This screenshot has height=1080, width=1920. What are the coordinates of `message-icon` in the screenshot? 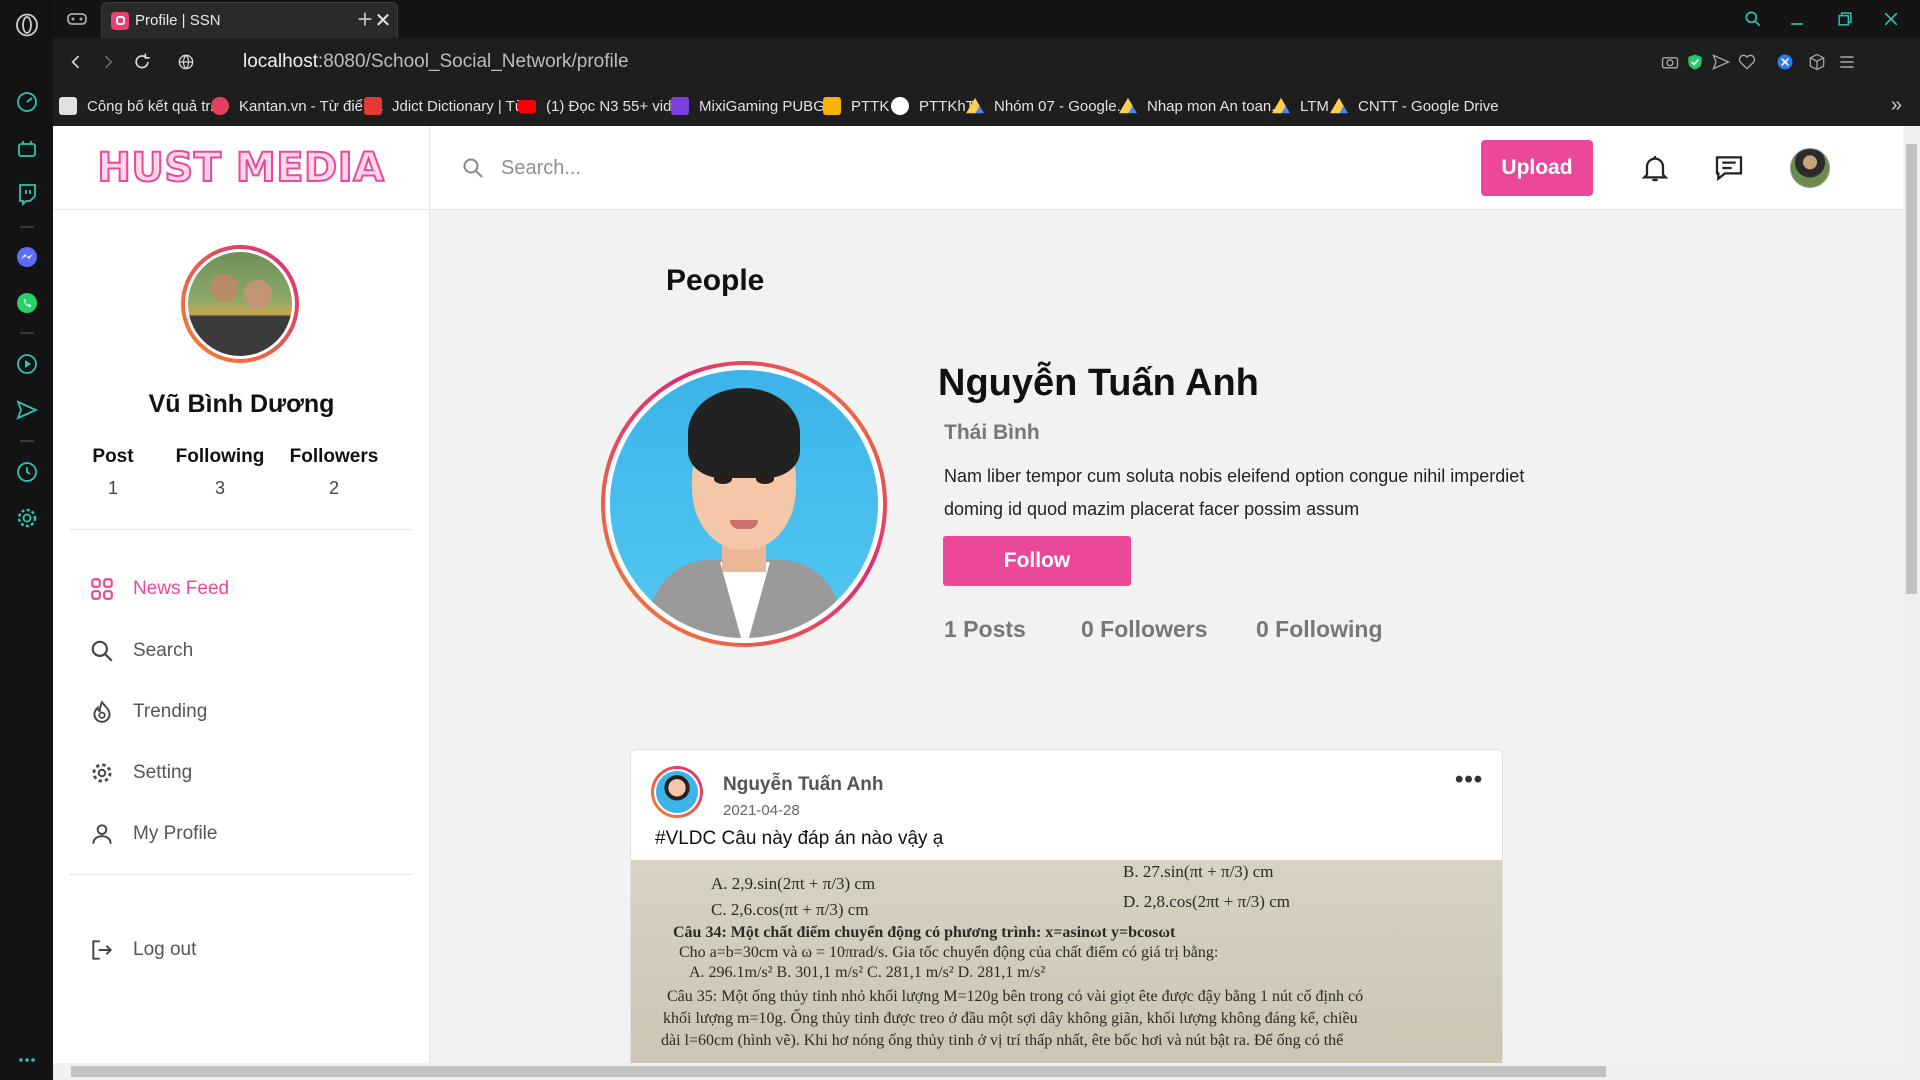 It's located at (1729, 168).